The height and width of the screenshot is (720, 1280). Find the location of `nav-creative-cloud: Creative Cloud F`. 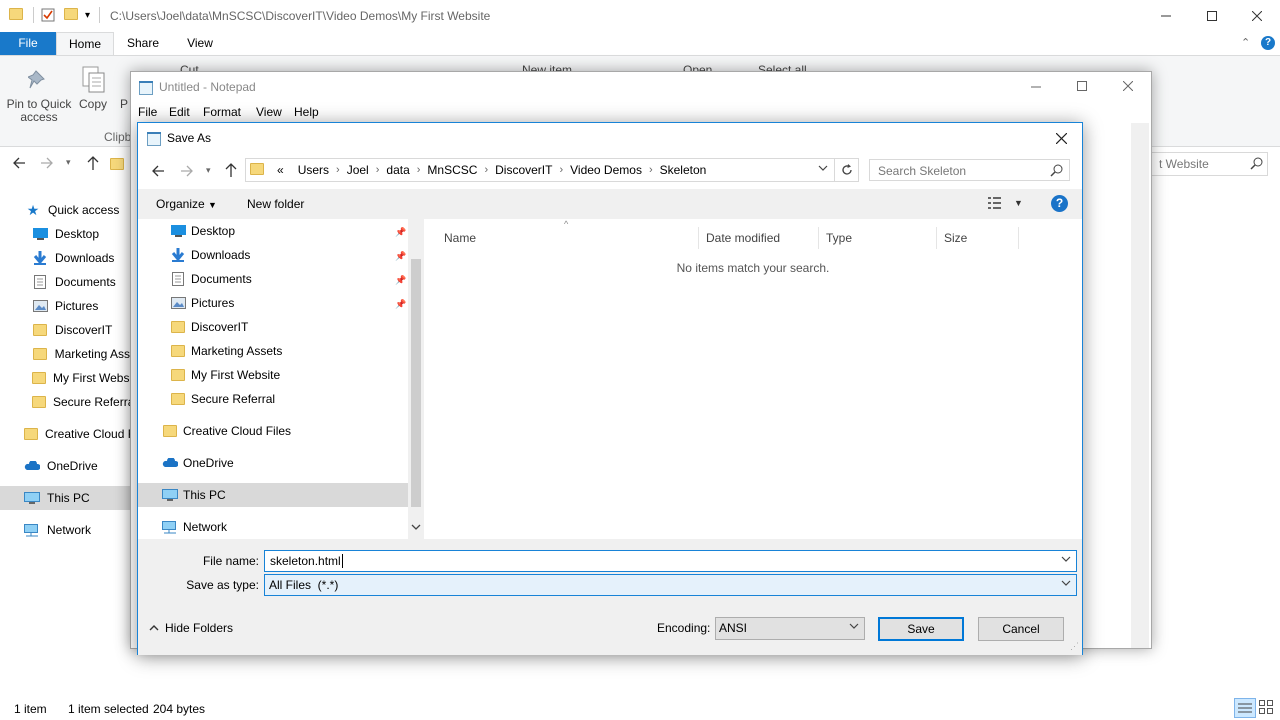

nav-creative-cloud: Creative Cloud F is located at coordinates (65, 434).